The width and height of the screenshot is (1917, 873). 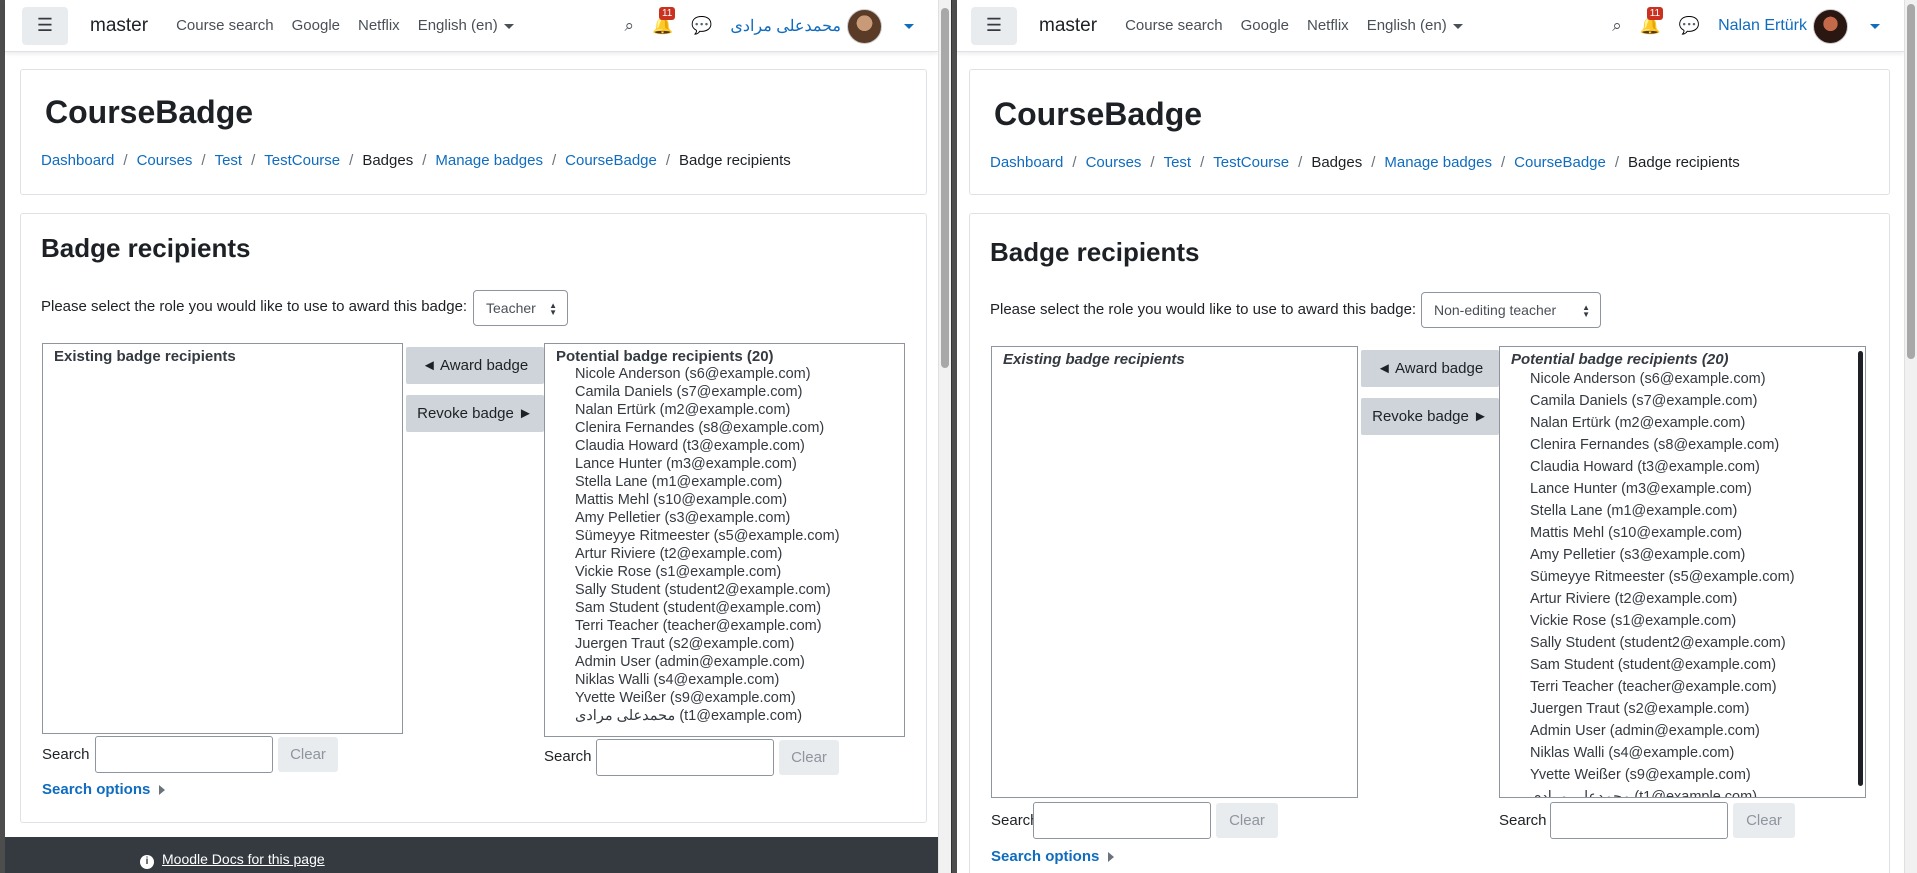 I want to click on user-menu-name: محمدعلی مرادی, so click(x=785, y=26).